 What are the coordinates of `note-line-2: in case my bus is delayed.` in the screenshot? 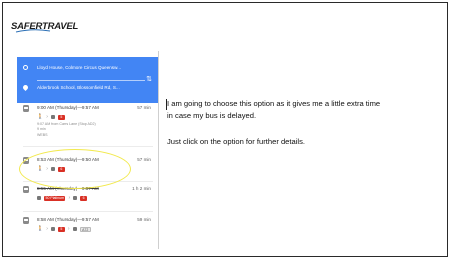 It's located at (212, 115).